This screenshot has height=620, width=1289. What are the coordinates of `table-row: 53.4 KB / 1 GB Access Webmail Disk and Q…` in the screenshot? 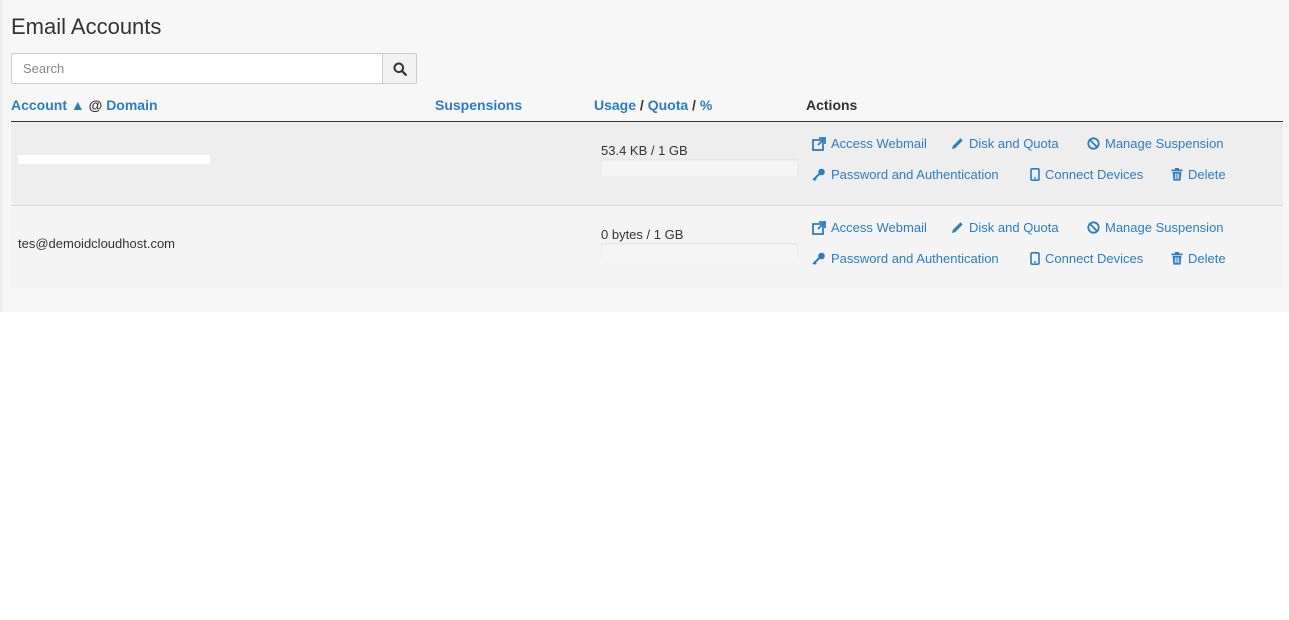 It's located at (647, 164).